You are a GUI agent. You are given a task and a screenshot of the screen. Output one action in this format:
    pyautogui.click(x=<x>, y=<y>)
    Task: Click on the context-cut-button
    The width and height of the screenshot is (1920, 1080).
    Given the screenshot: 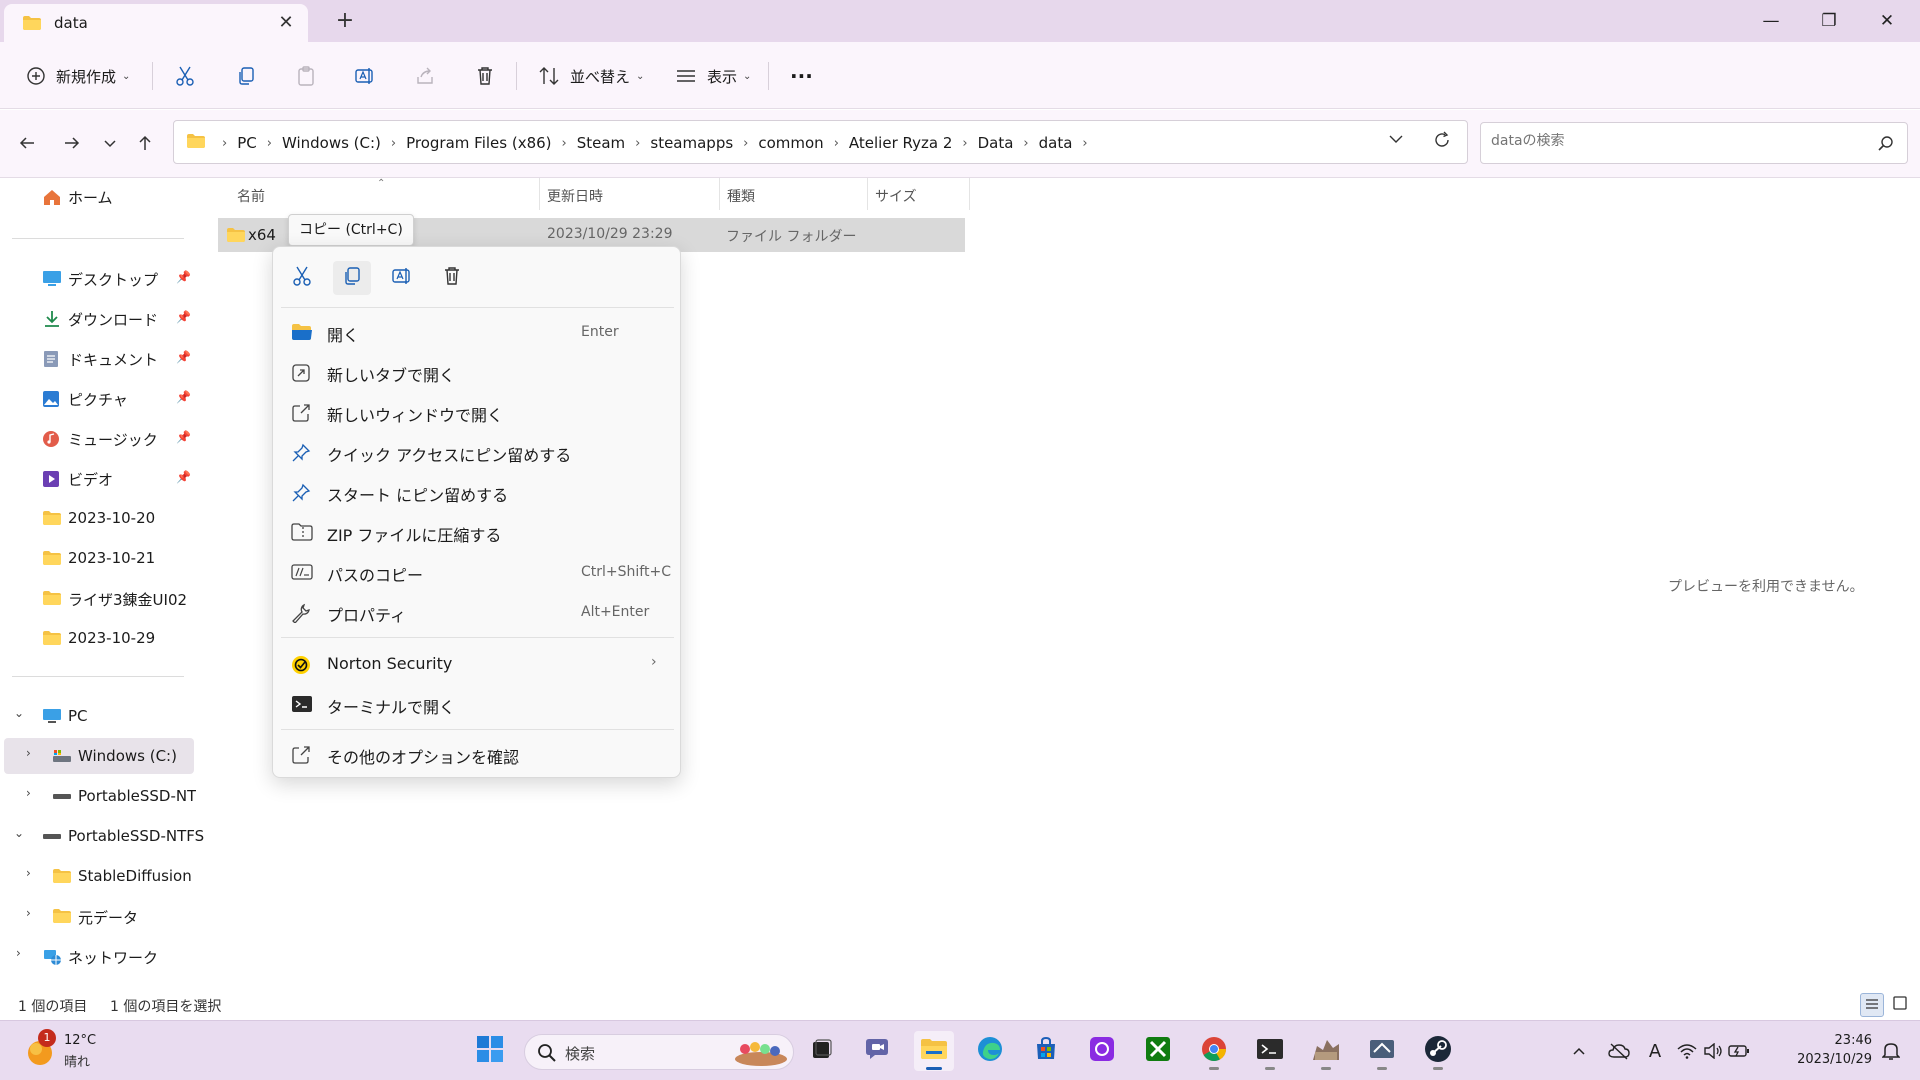 What is the action you would take?
    pyautogui.click(x=302, y=278)
    